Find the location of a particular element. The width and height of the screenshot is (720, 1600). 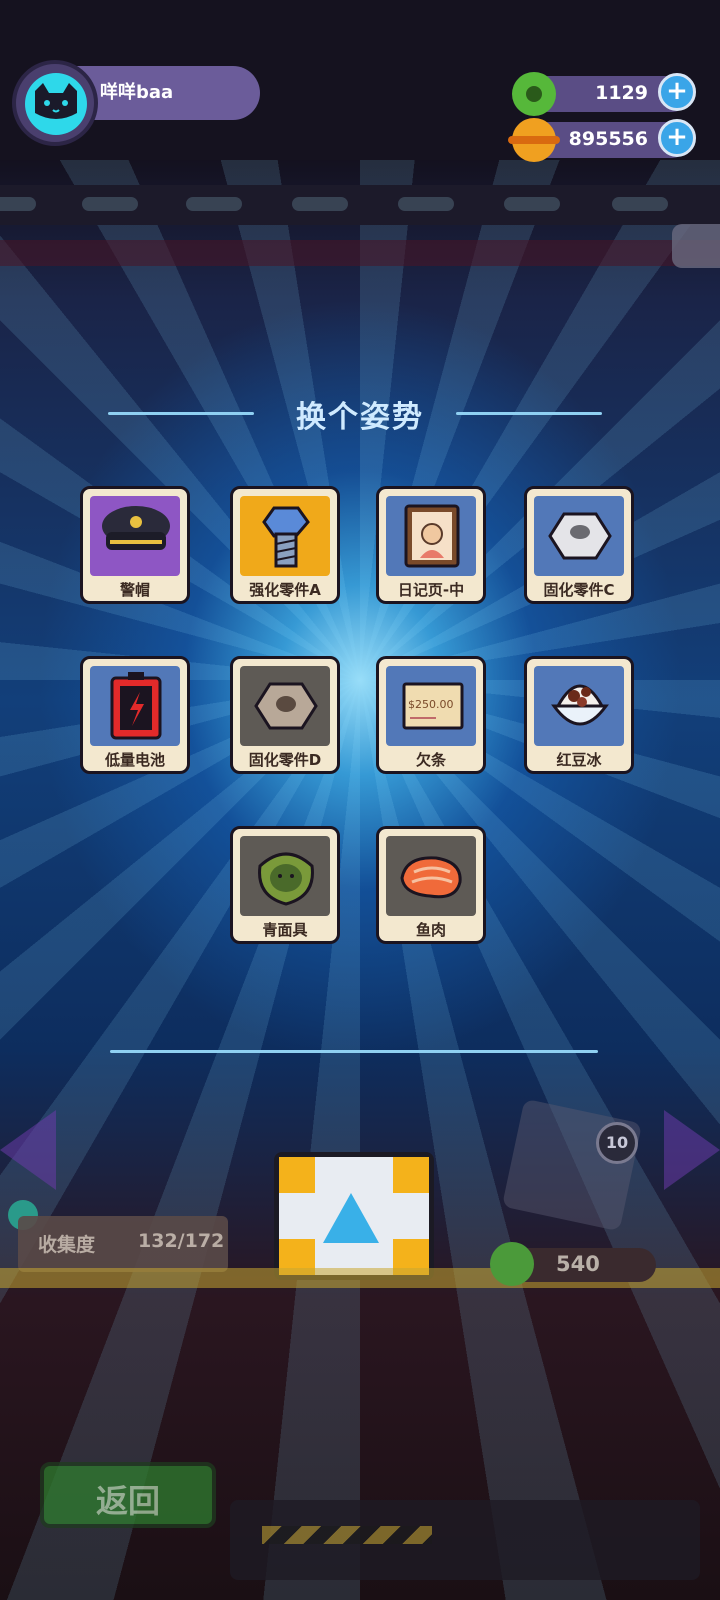

police-cap-icon is located at coordinates (136, 528).